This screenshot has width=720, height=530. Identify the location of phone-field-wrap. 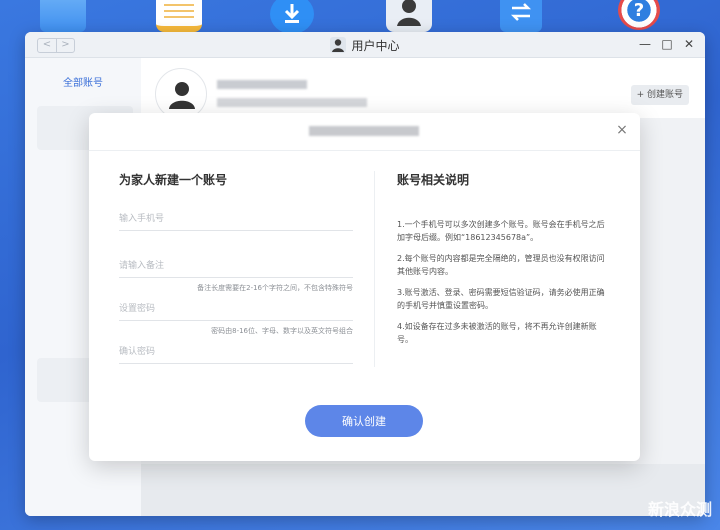
(236, 219).